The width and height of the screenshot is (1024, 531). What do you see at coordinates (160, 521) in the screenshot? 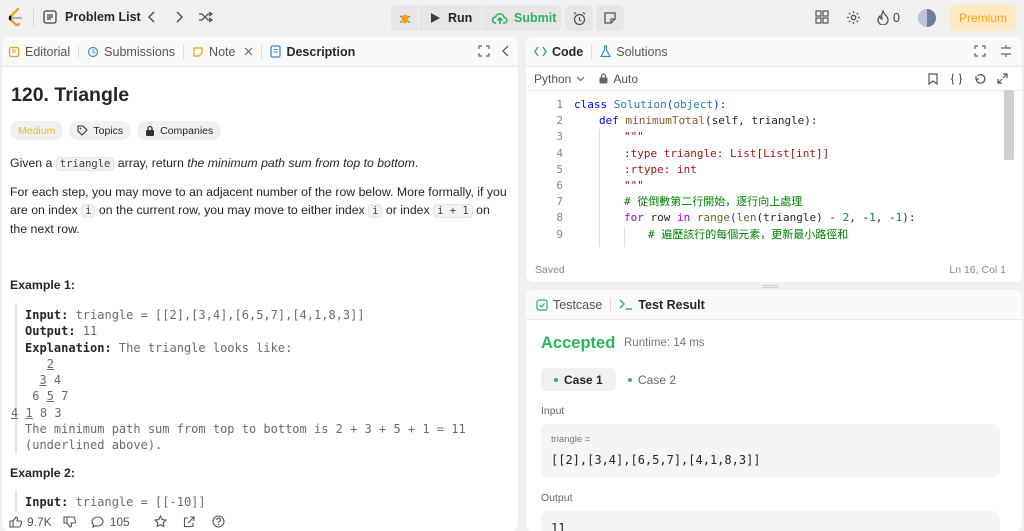
I see `star-icon` at bounding box center [160, 521].